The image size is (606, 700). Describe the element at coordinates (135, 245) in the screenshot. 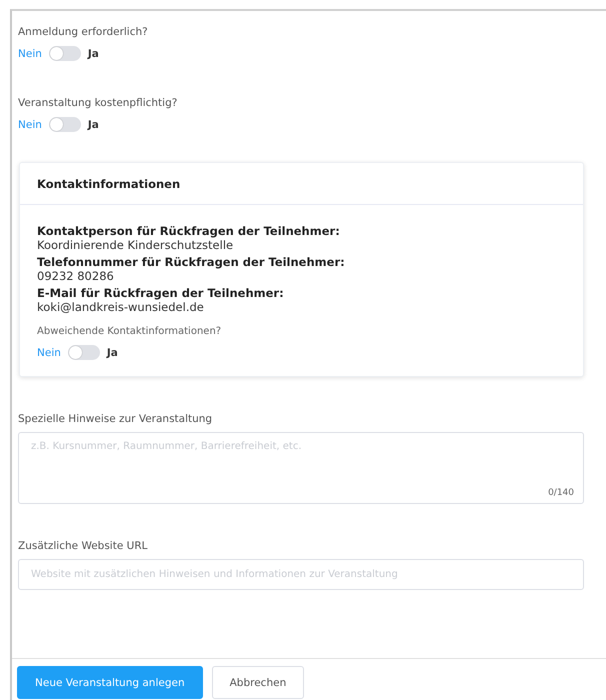

I see `contact-value: Koordinierende Kinderschutzstelle` at that location.